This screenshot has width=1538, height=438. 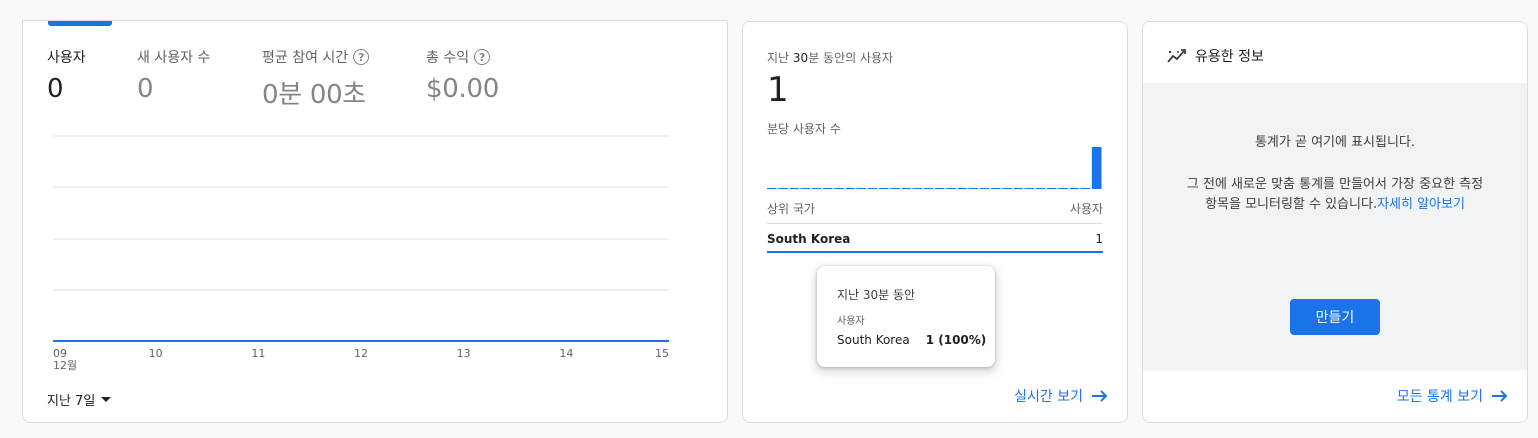 What do you see at coordinates (1291, 204) in the screenshot?
I see `insights-message-2b: 항목을 모니터링할 수 있습니다.` at bounding box center [1291, 204].